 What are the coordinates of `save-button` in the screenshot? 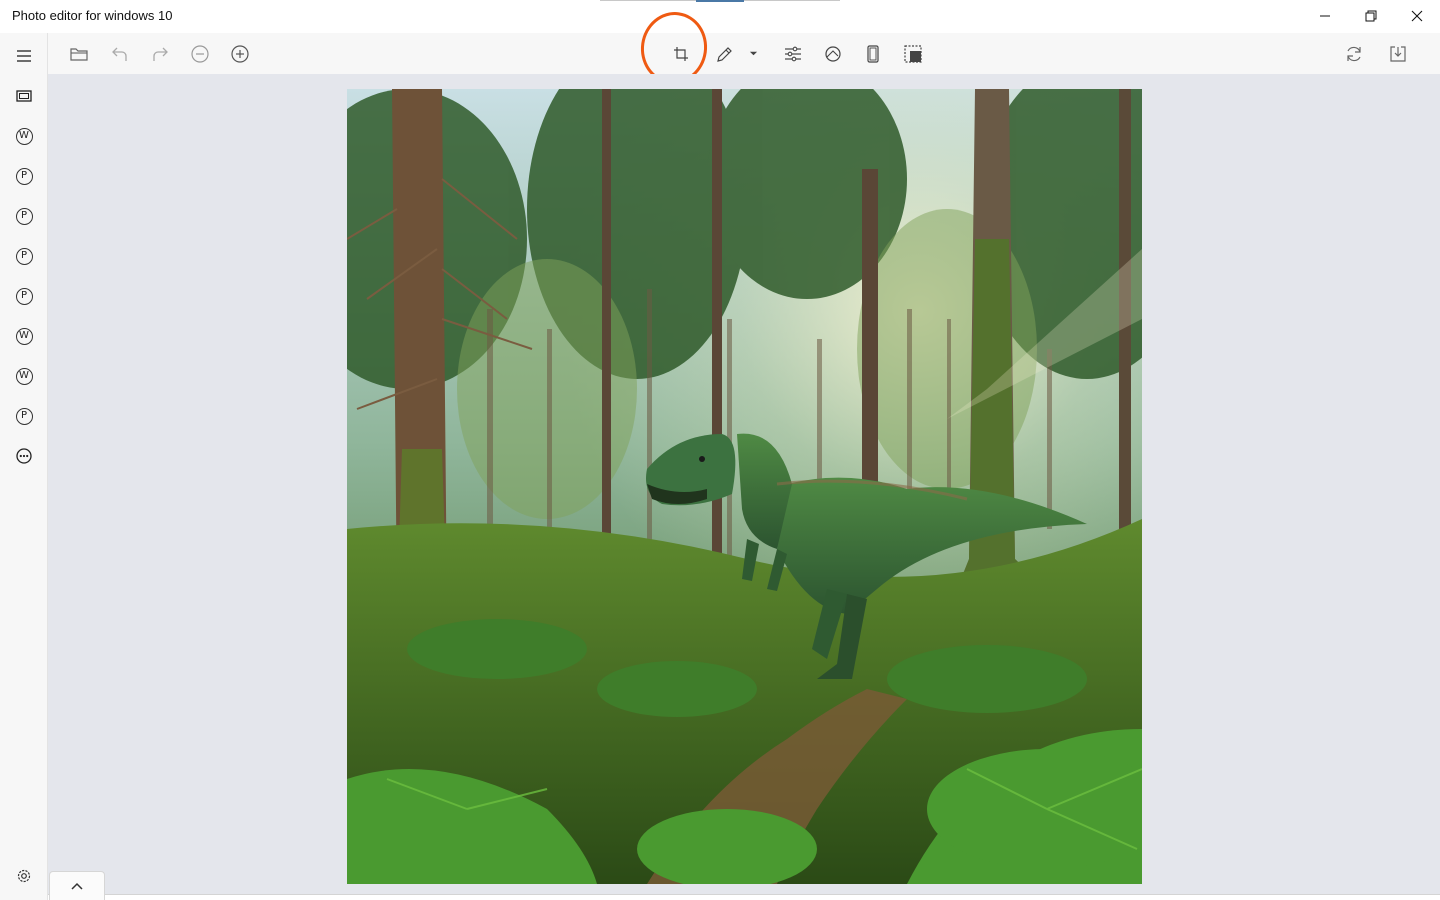 It's located at (1398, 53).